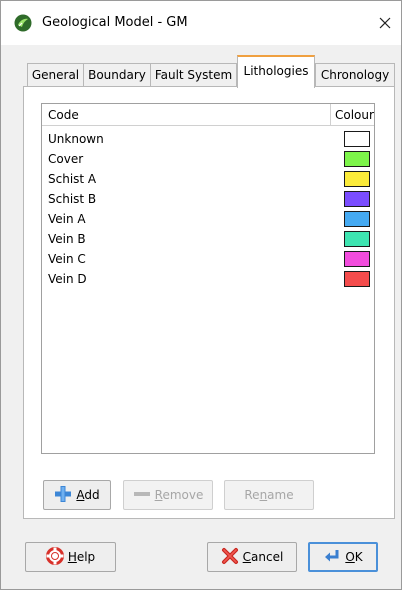  I want to click on add-button: Add, so click(77, 495).